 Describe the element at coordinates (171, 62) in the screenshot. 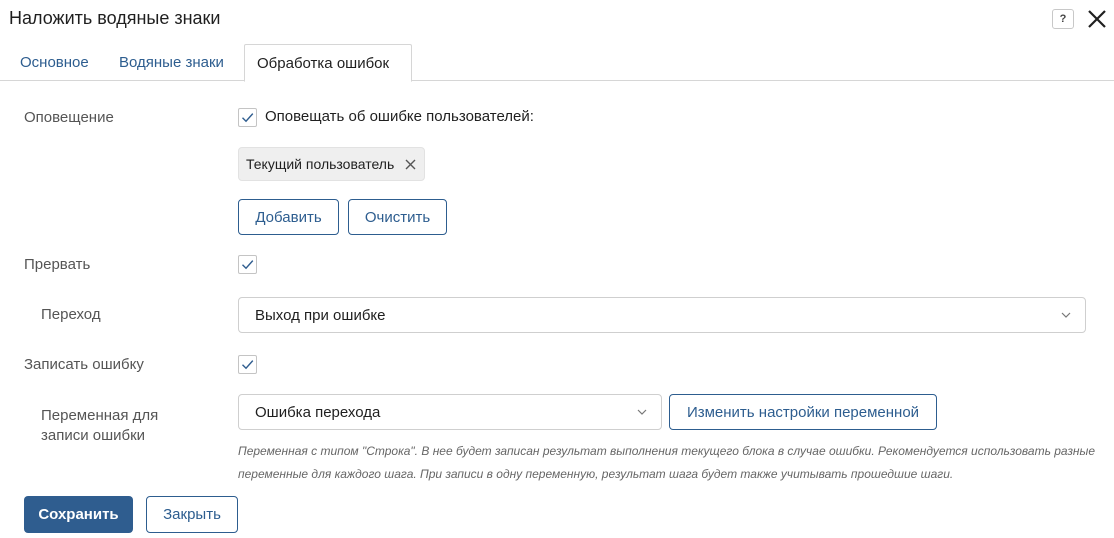

I see `tab-watermarks: Водяные знаки` at that location.